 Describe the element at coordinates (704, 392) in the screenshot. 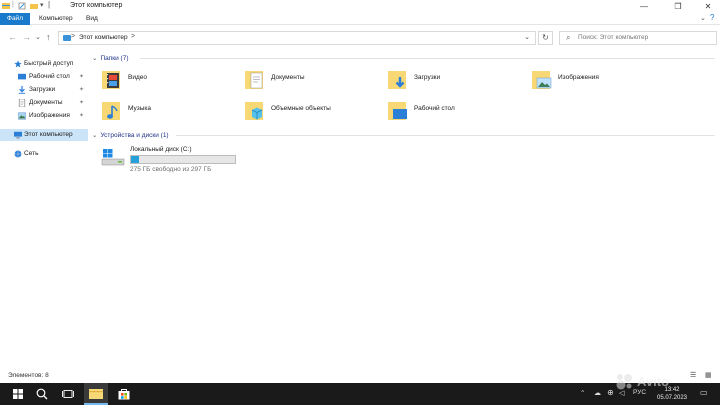

I see `notifications-icon: ▭` at that location.